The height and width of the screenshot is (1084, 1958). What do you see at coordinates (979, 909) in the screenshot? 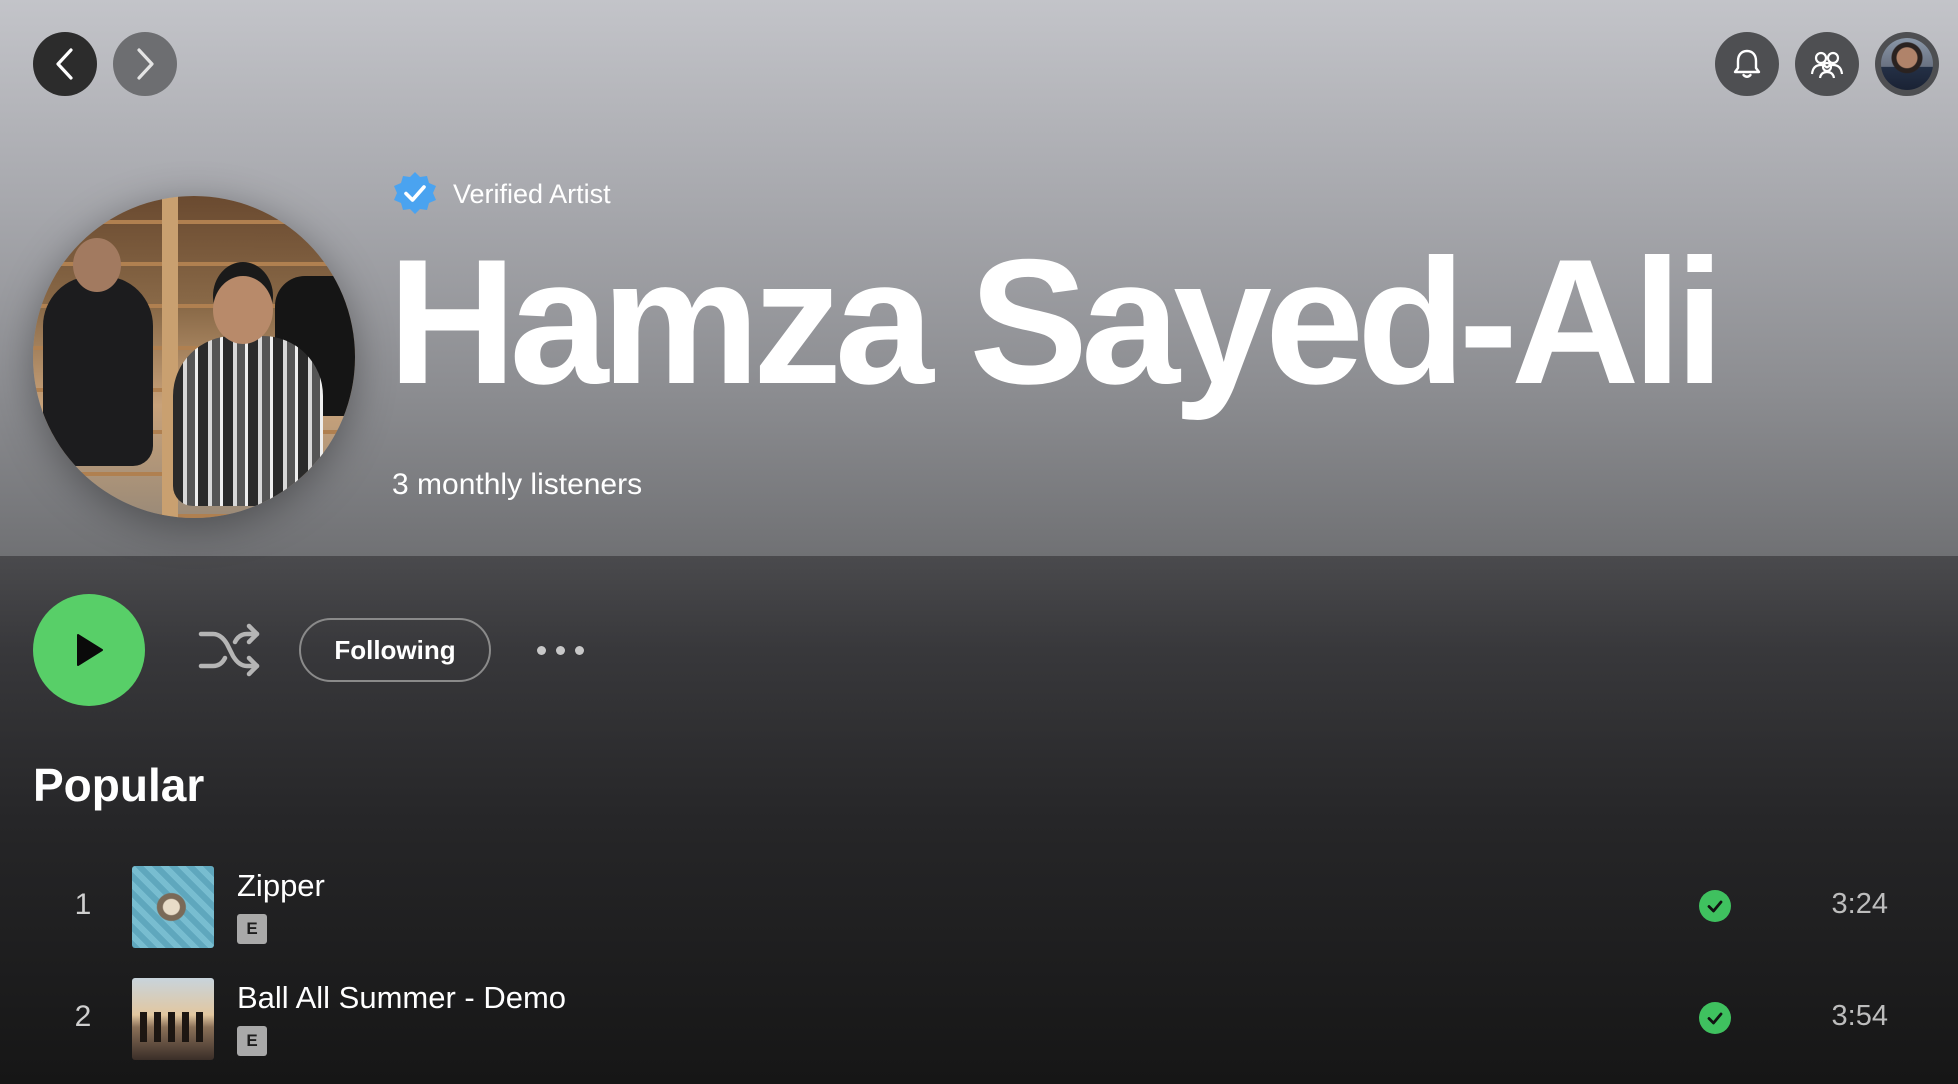
I see `track-row: 1 Zipper E 3:24` at bounding box center [979, 909].